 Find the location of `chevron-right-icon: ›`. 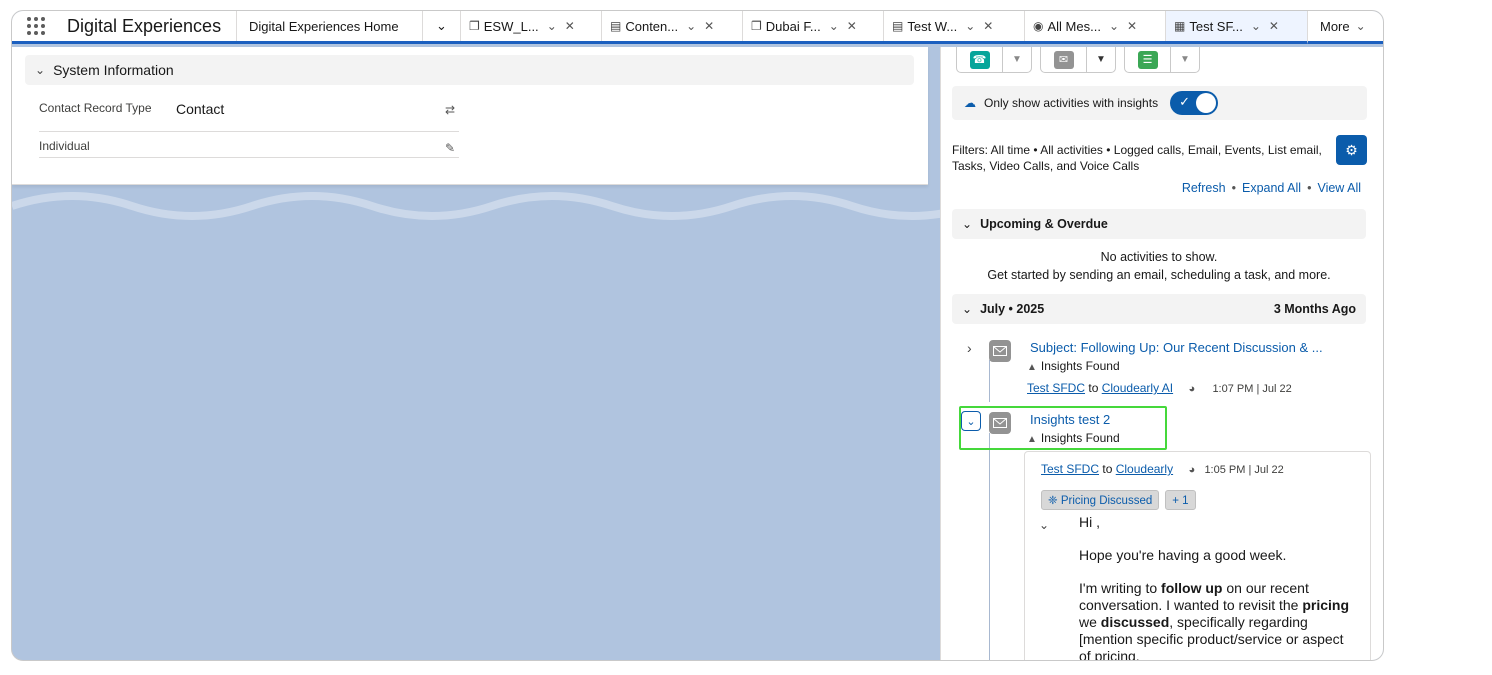

chevron-right-icon: › is located at coordinates (969, 348).